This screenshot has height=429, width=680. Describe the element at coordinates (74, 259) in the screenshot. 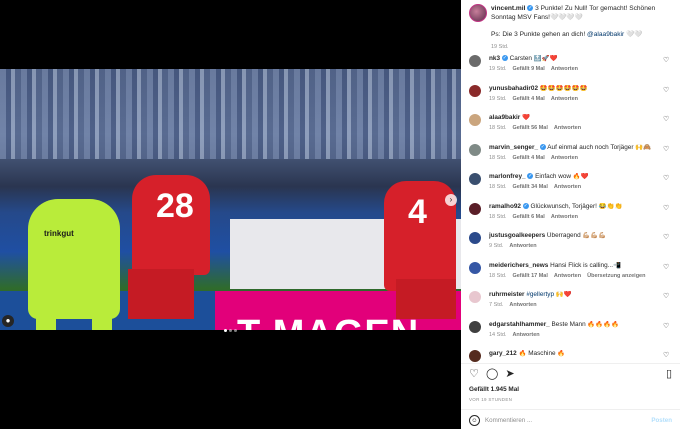

I see `goalkeeper-figure: trinkgut` at that location.